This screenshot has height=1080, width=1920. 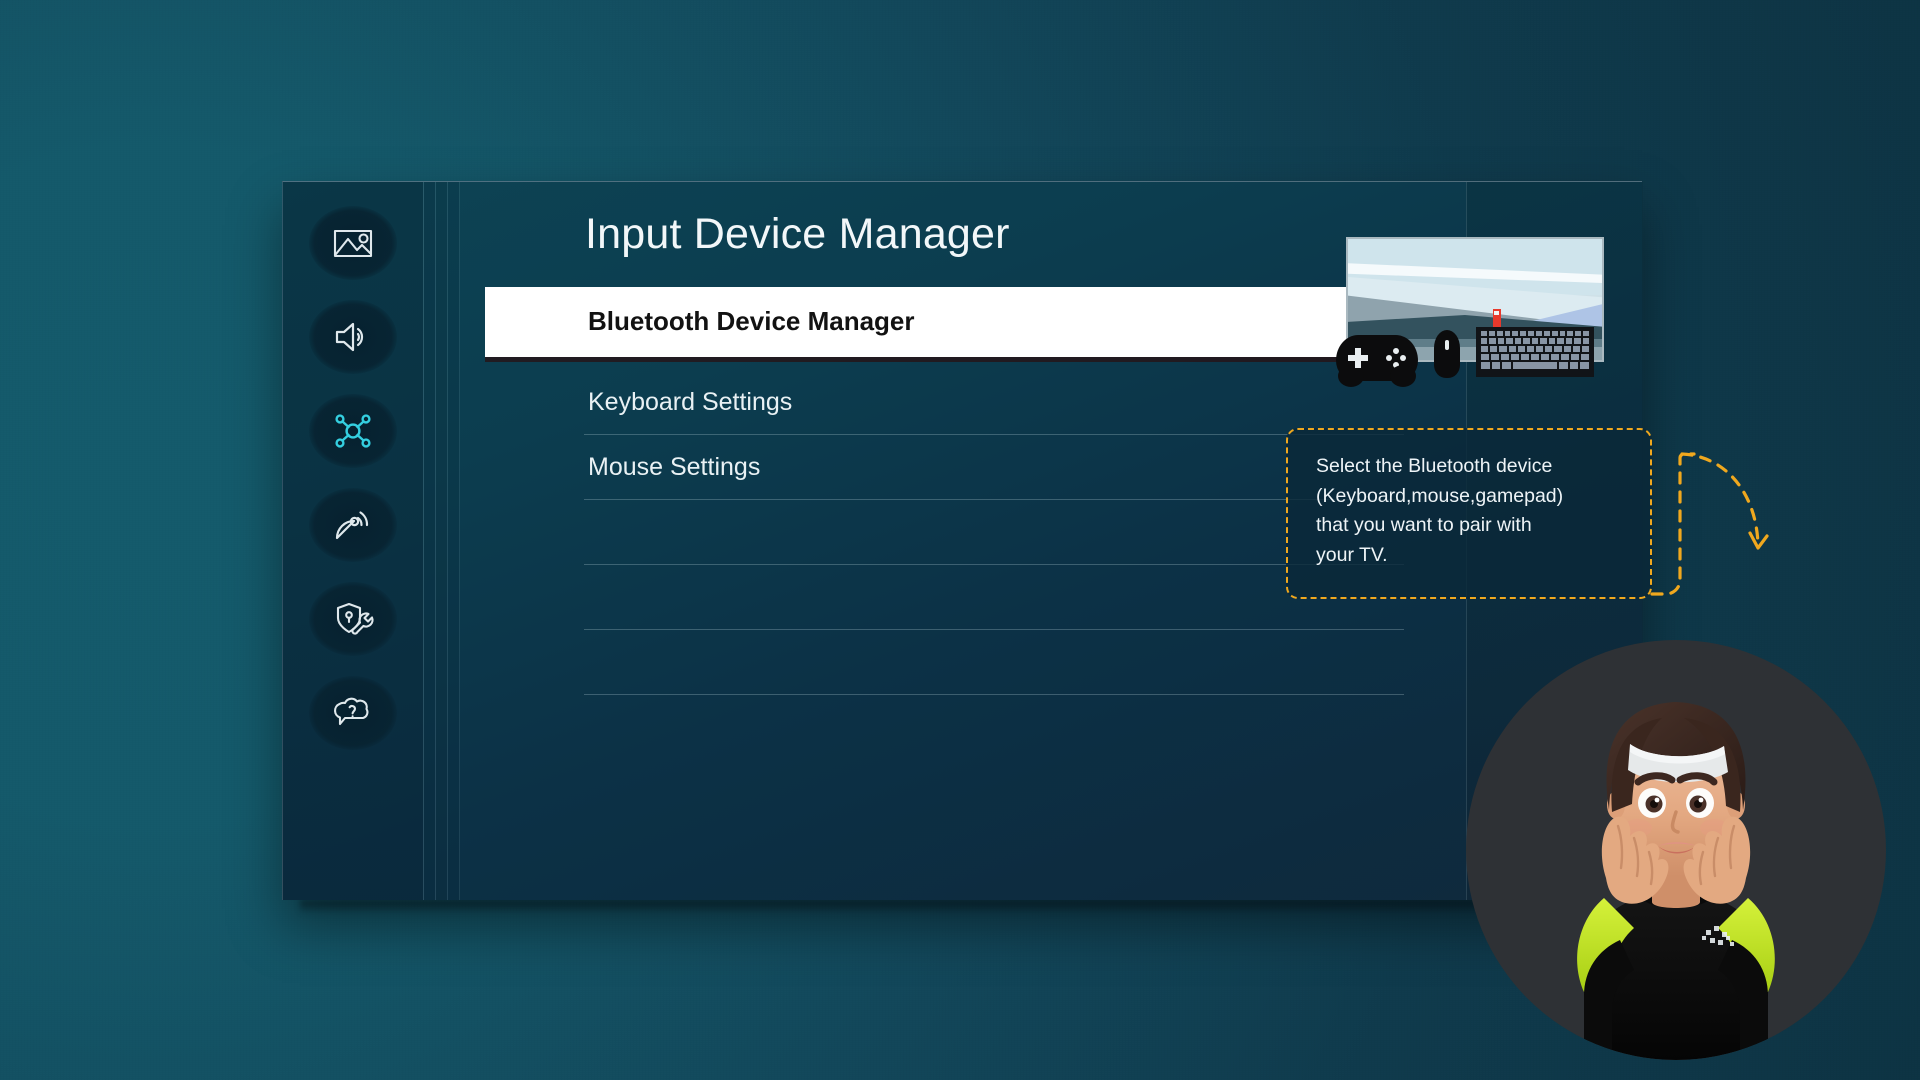 I want to click on settings-icon-rail, so click(x=353, y=541).